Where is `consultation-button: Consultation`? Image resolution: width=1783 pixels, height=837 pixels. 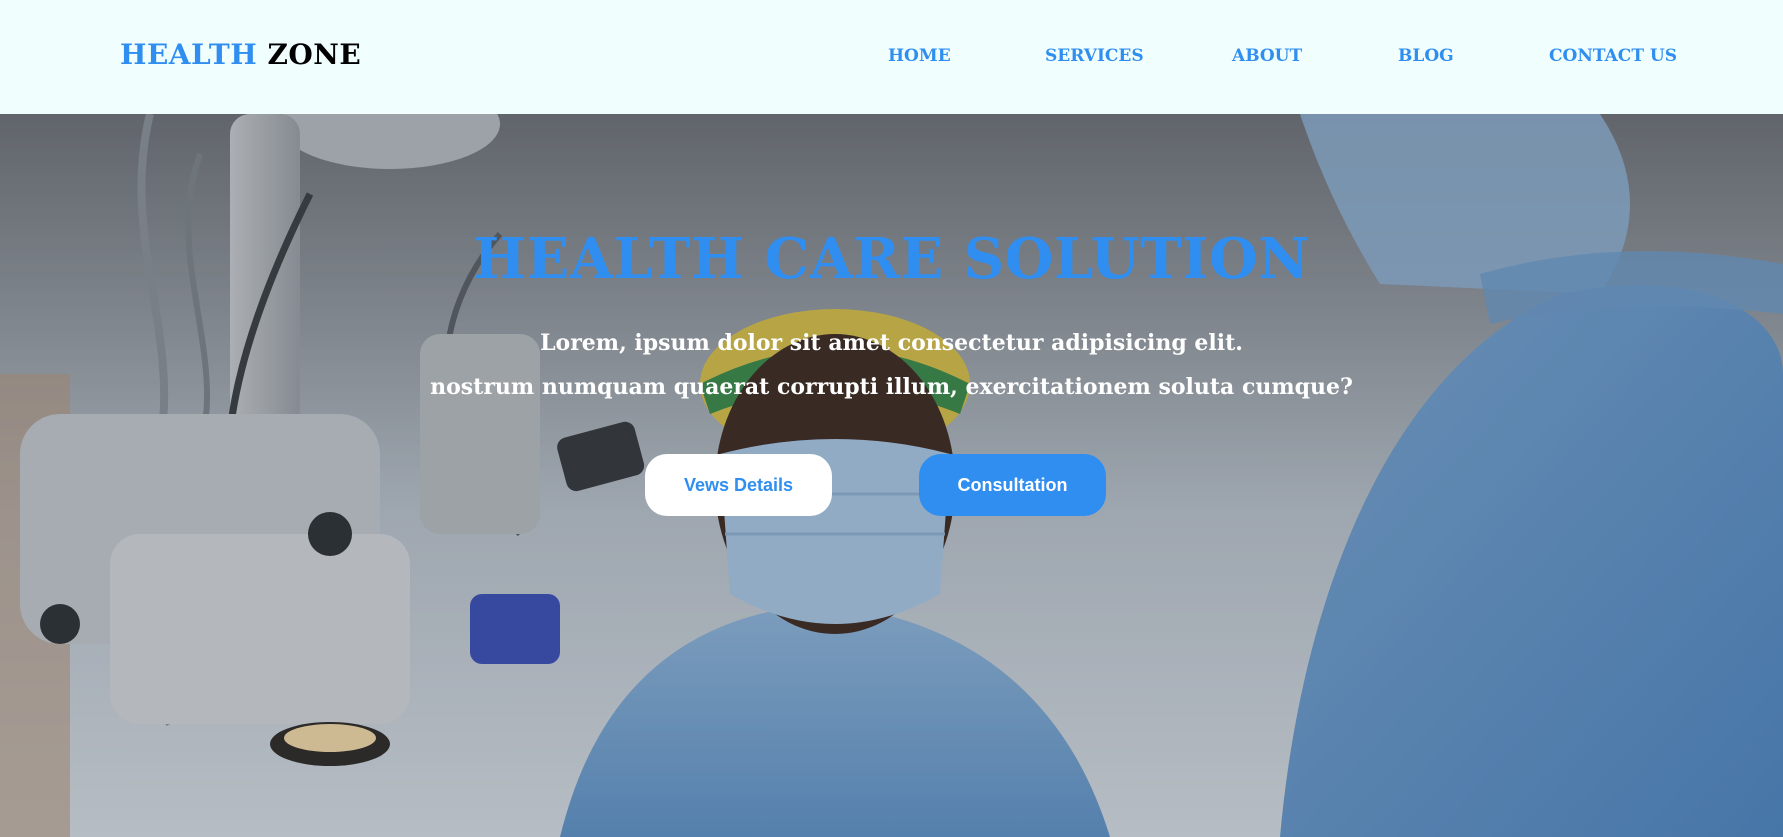 consultation-button: Consultation is located at coordinates (1012, 485).